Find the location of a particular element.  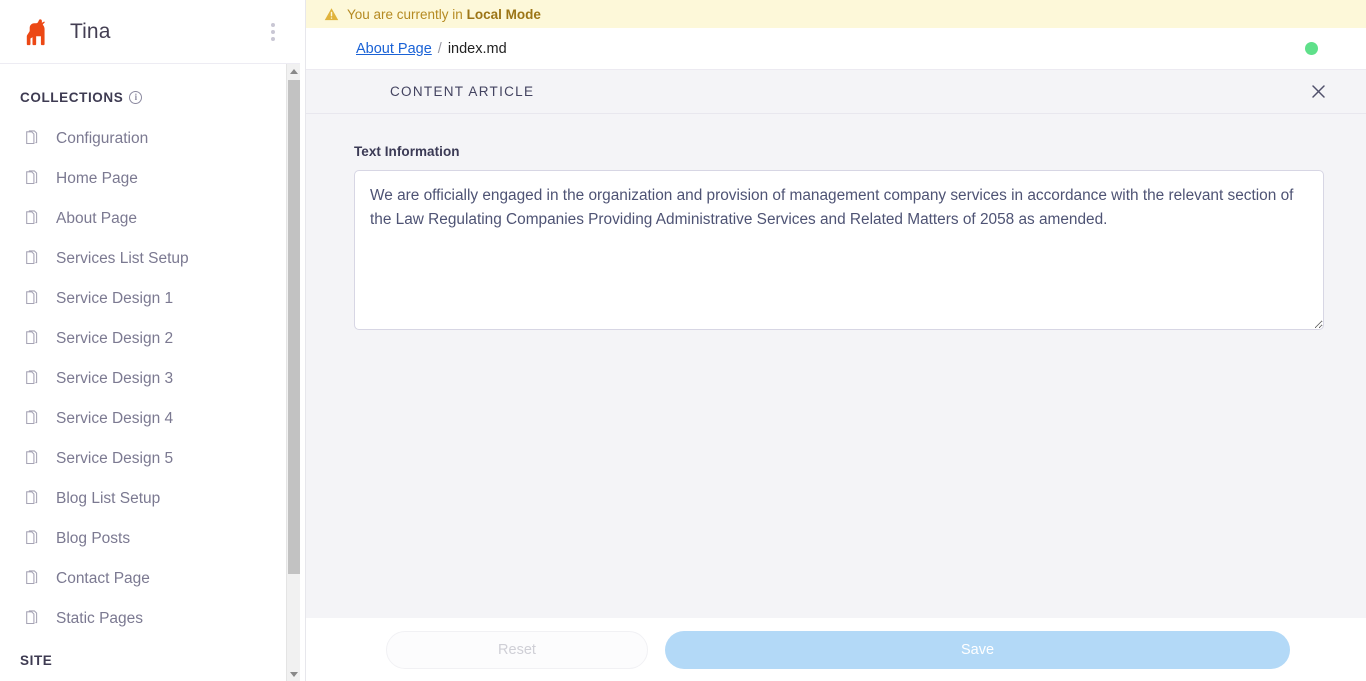

scroll-up-arrow-icon is located at coordinates (293, 71).